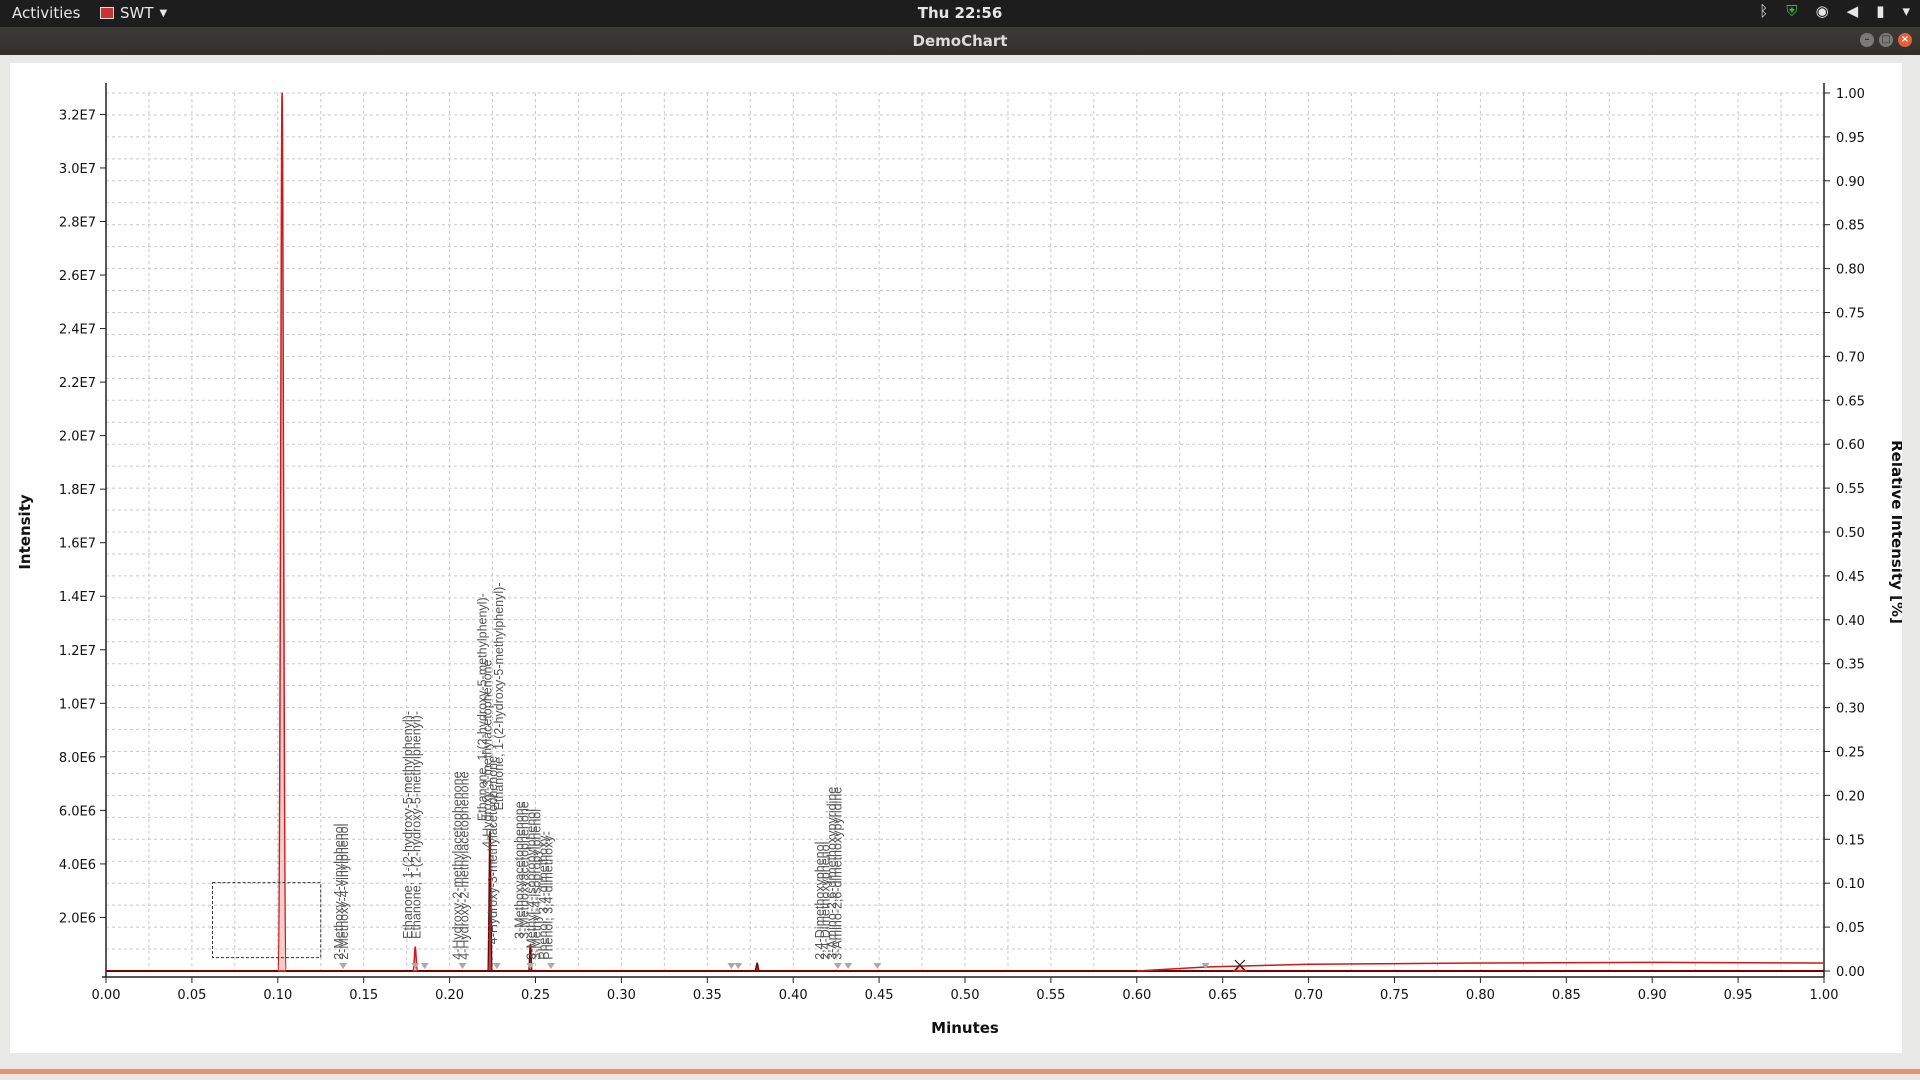  Describe the element at coordinates (1867, 40) in the screenshot. I see `minimize-icon: –` at that location.